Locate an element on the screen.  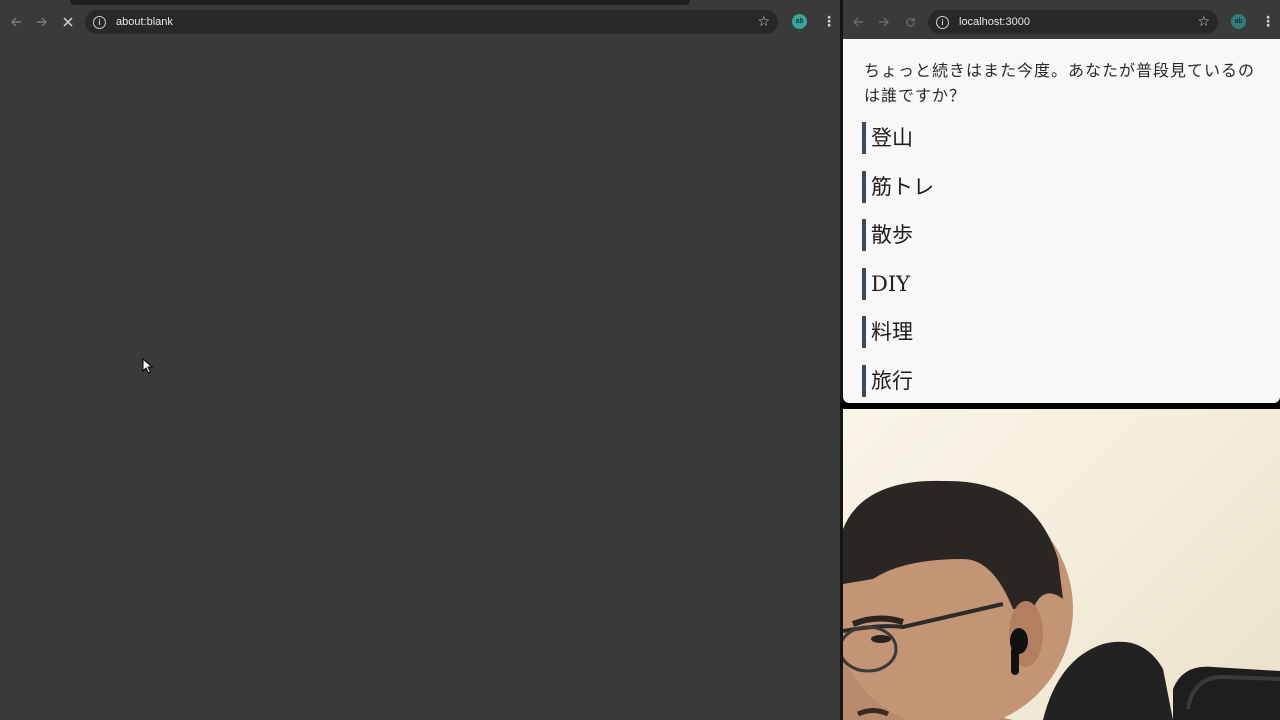
address-bar: i about:blank ☆ is located at coordinates (431, 22).